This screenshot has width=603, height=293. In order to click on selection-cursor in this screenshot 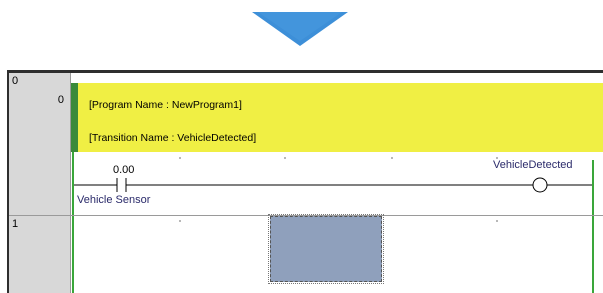, I will do `click(326, 249)`.